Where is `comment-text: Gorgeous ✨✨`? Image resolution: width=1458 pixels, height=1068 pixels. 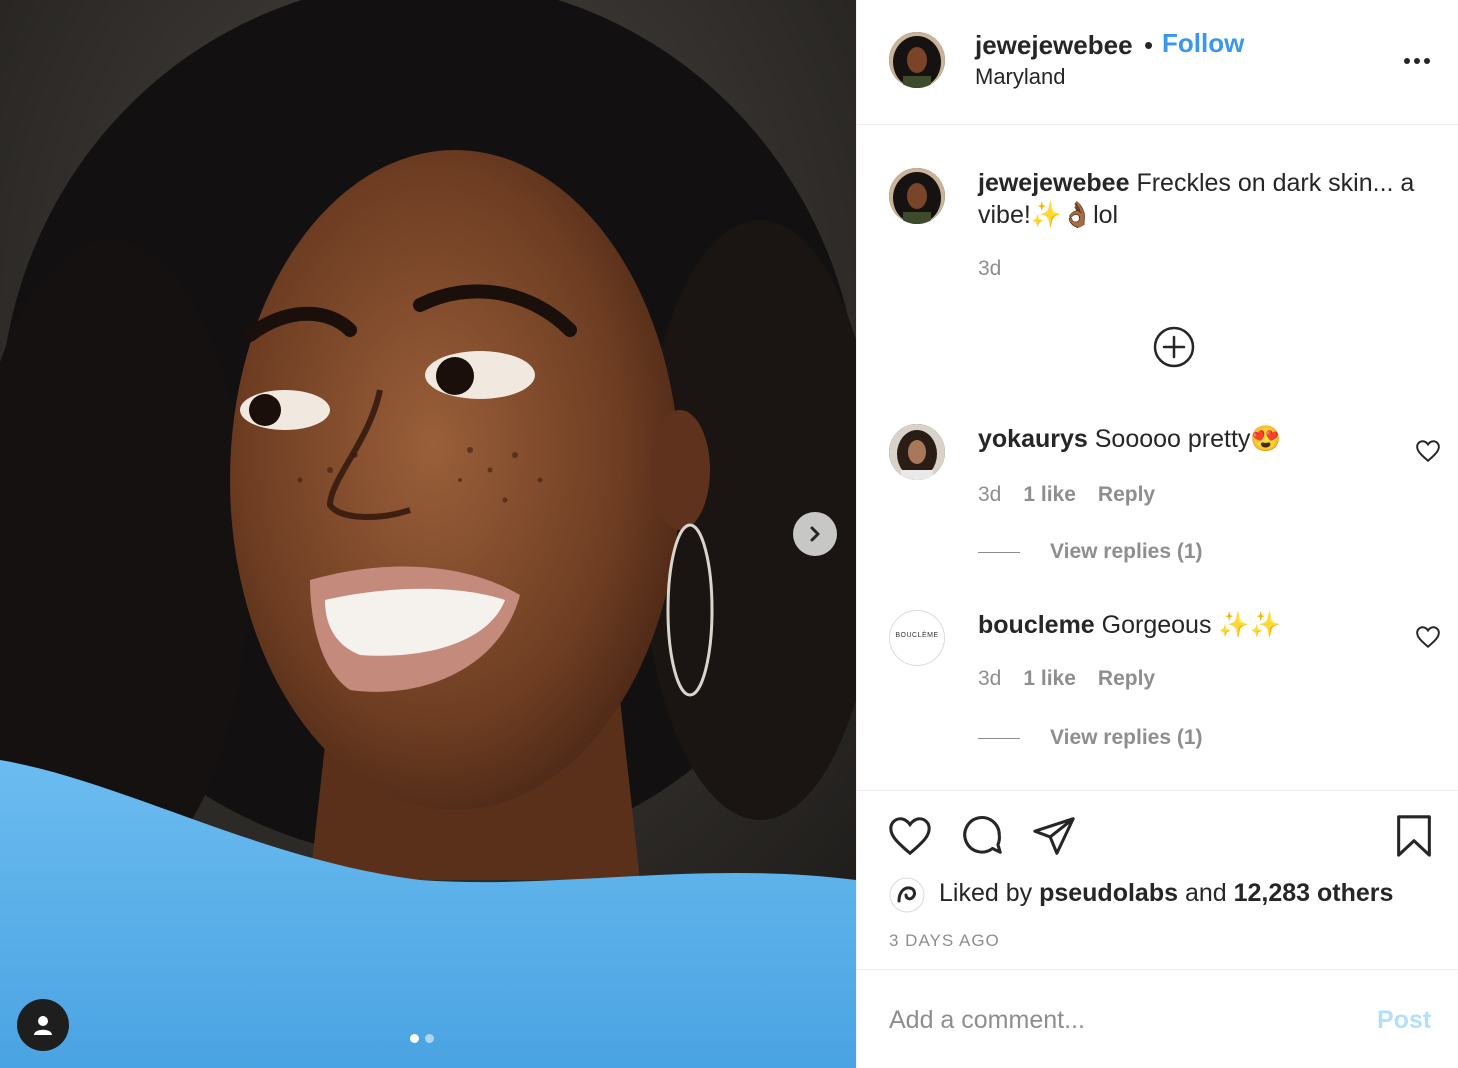 comment-text: Gorgeous ✨✨ is located at coordinates (1191, 625).